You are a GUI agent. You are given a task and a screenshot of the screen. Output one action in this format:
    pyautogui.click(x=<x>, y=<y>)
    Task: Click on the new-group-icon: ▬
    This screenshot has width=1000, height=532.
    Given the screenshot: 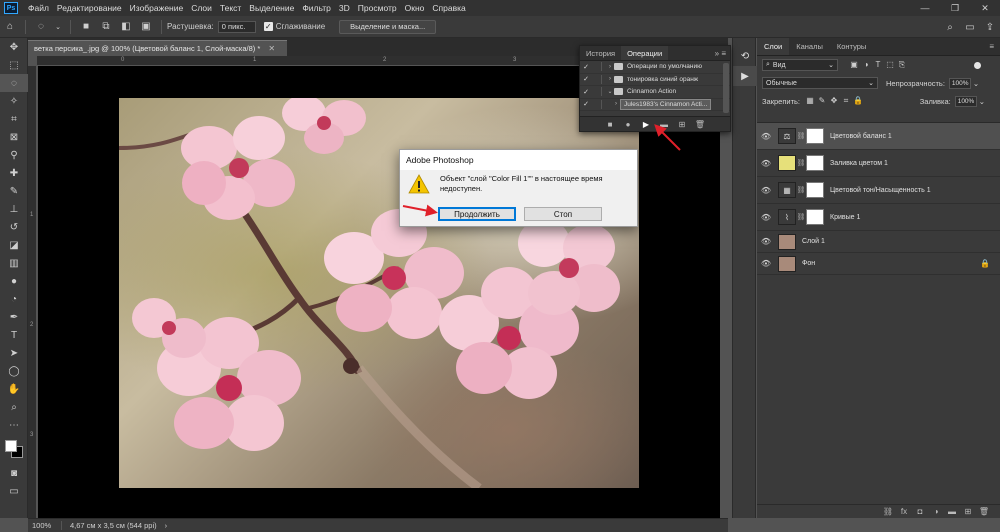 What is the action you would take?
    pyautogui.click(x=952, y=511)
    